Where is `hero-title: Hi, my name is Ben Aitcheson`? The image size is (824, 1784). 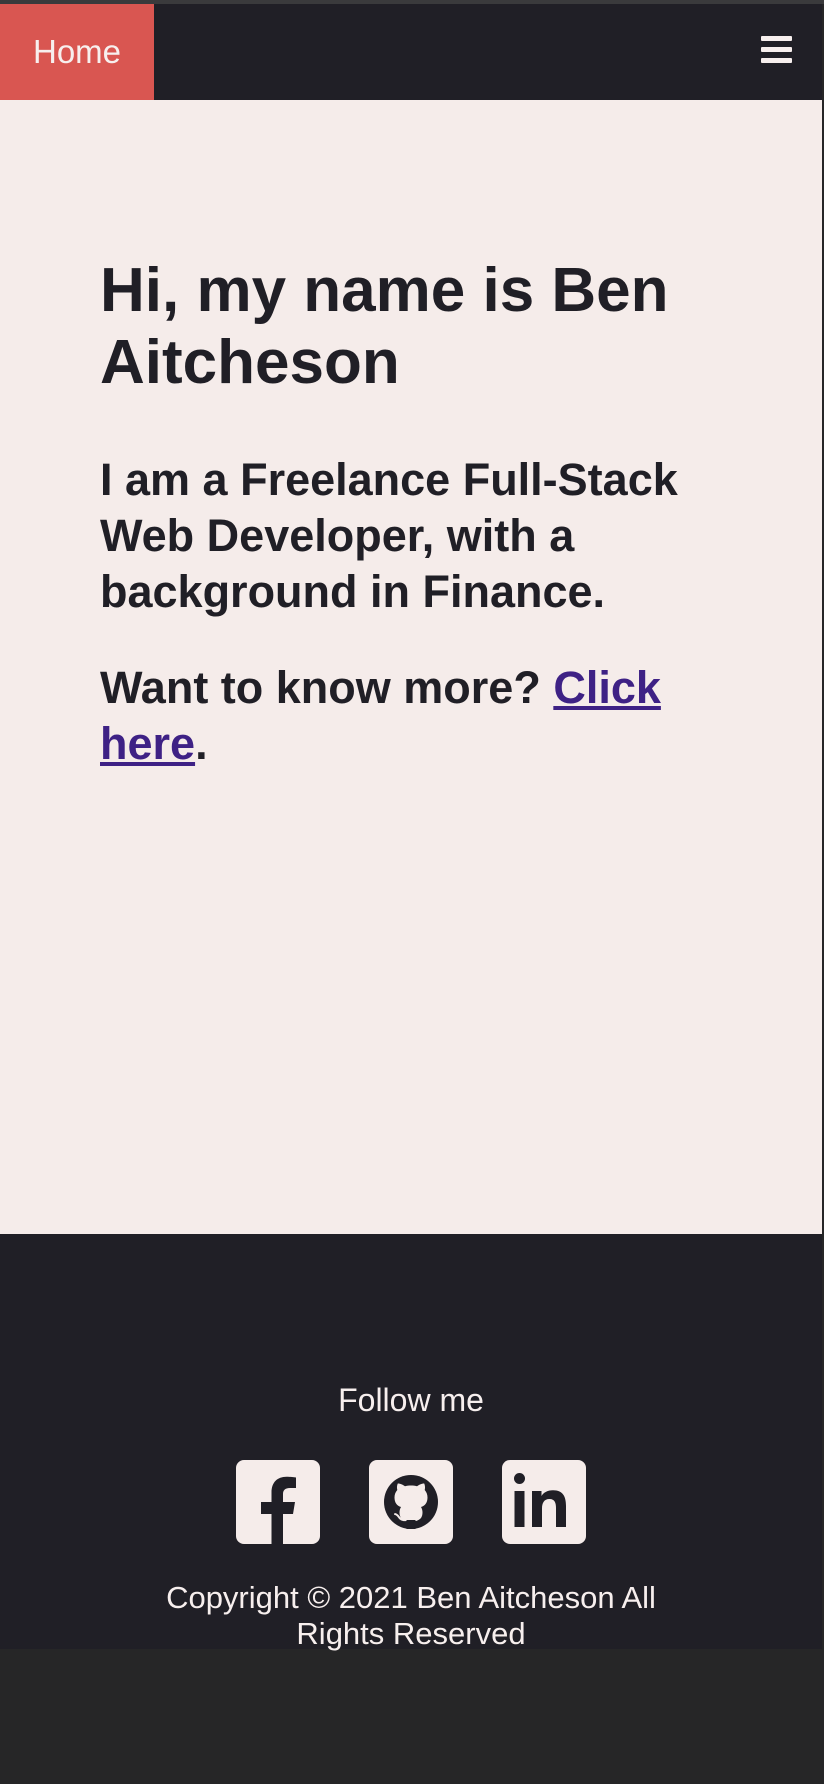 hero-title: Hi, my name is Ben Aitcheson is located at coordinates (384, 326).